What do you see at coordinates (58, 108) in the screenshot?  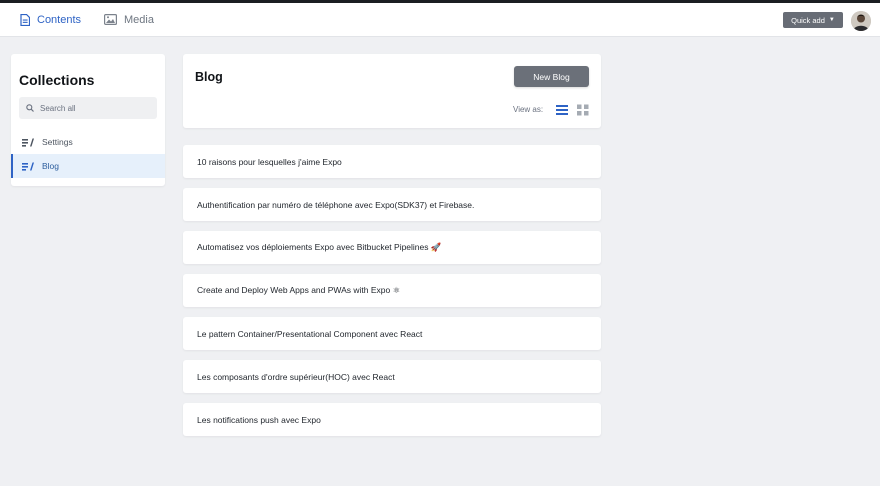 I see `search-placeholder: Search all` at bounding box center [58, 108].